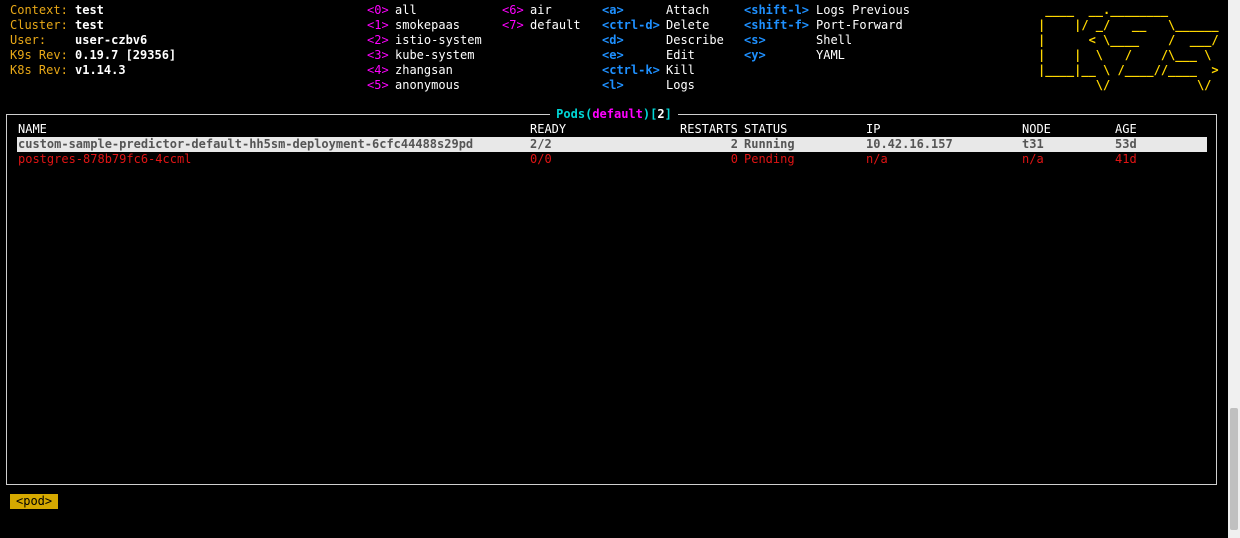  Describe the element at coordinates (424, 40) in the screenshot. I see `namespace-shortcut: <2> istio-system` at that location.